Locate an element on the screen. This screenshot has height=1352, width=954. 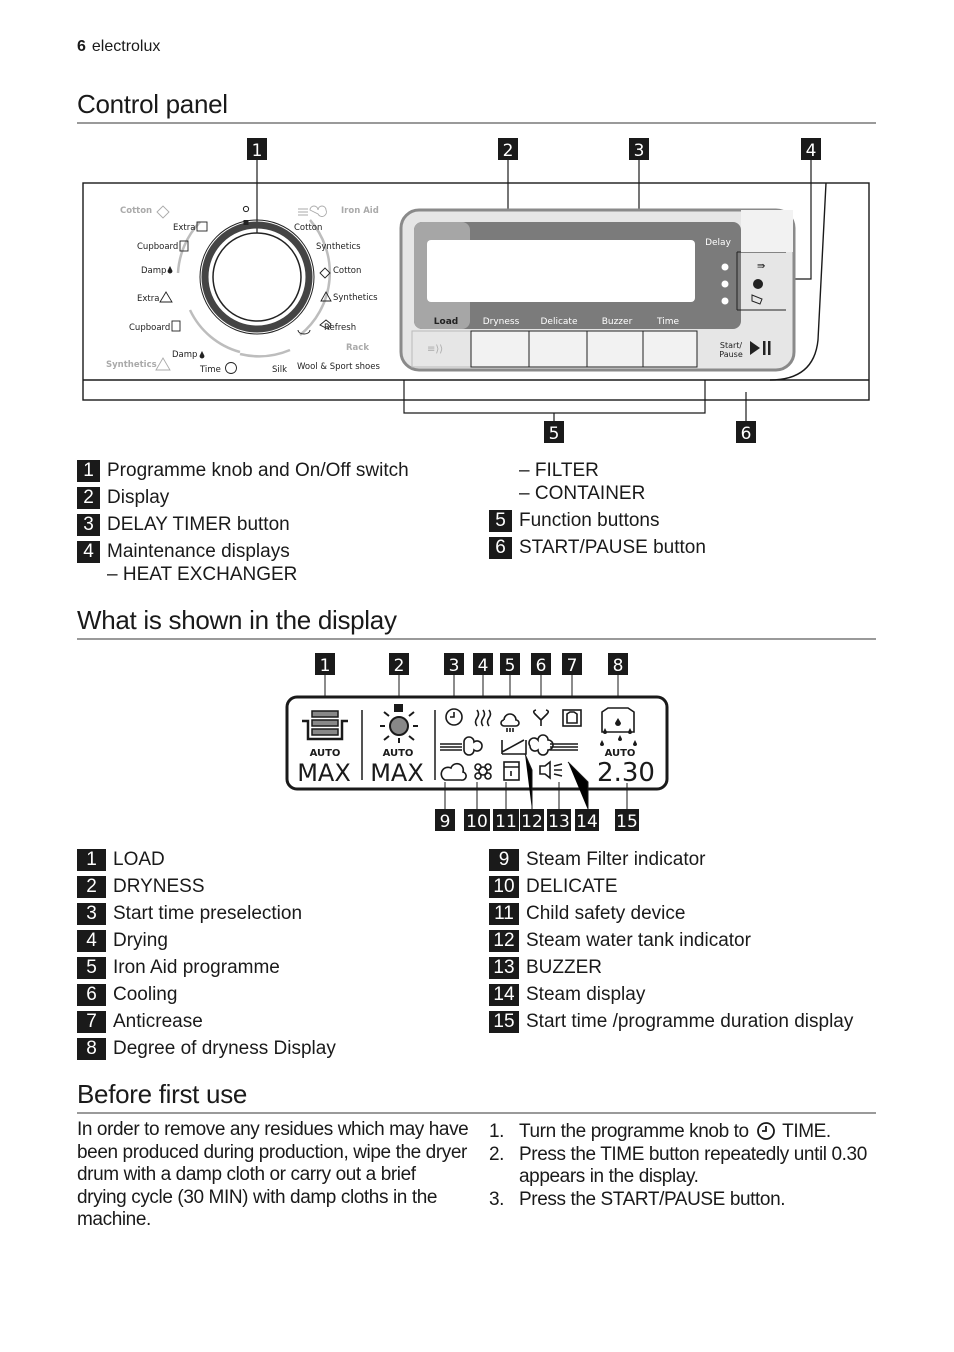
legend-item: 6 START/PAUSE button is located at coordinates (597, 548).